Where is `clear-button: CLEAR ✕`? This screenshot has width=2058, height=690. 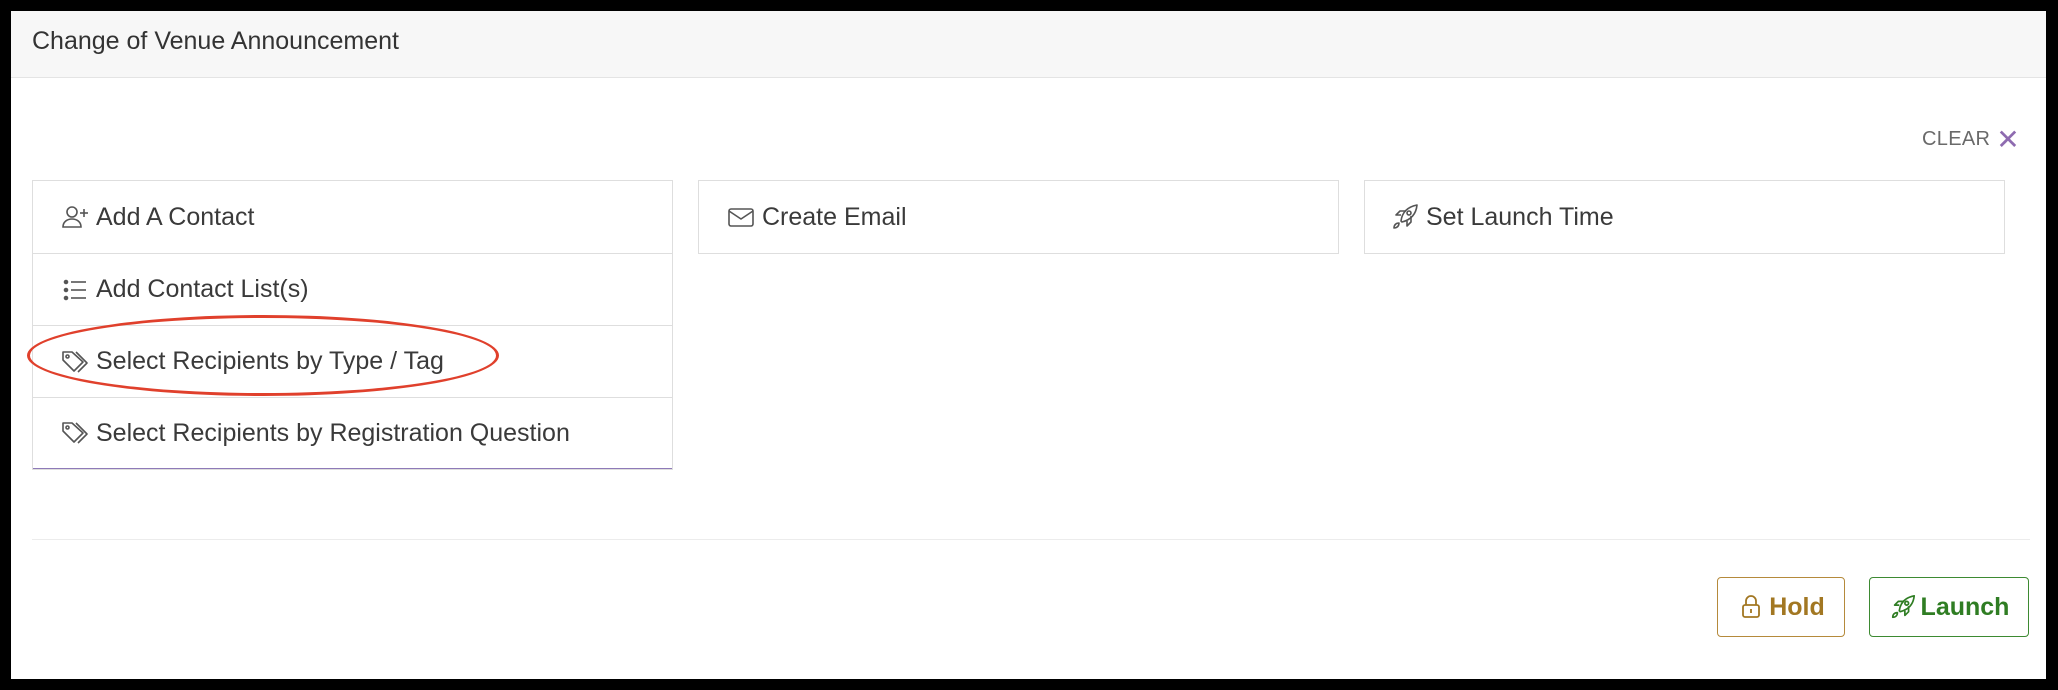
clear-button: CLEAR ✕ is located at coordinates (1971, 139).